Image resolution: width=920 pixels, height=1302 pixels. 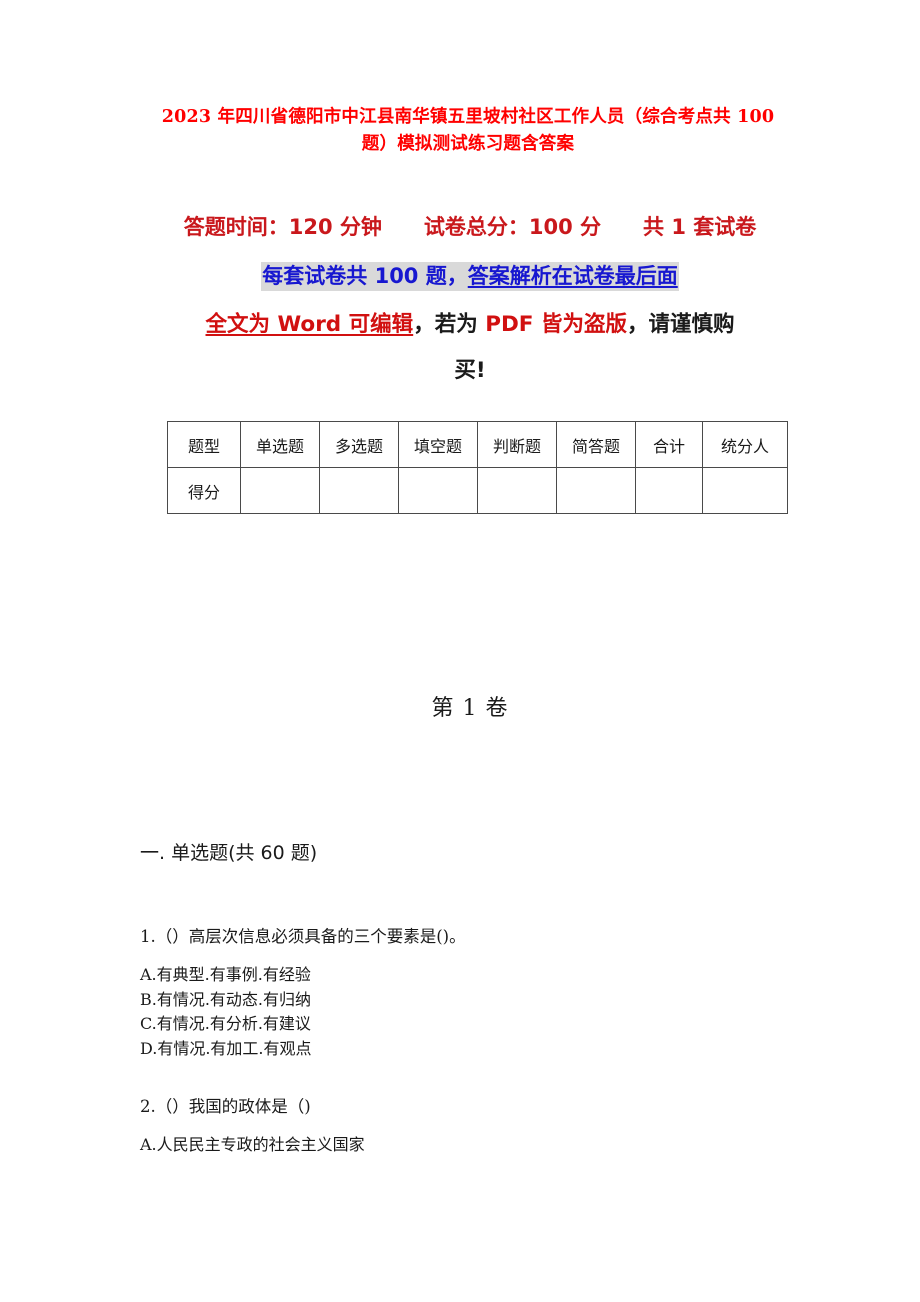 I want to click on question-option: D.有情况.有加工.有观点, so click(x=303, y=1049).